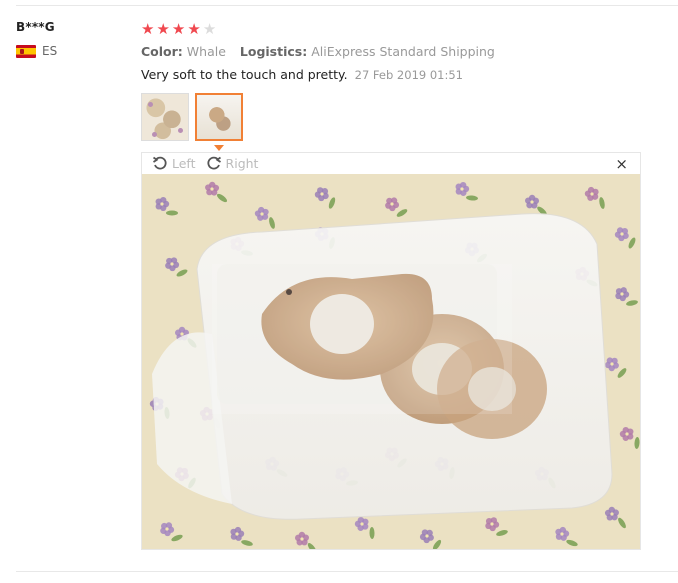  I want to click on logistics-label: Logistics:, so click(273, 51).